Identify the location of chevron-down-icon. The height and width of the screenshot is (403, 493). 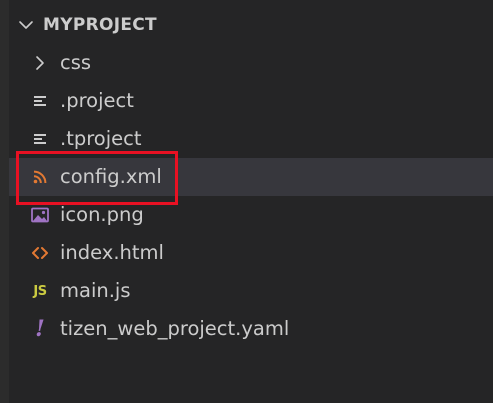
(26, 25).